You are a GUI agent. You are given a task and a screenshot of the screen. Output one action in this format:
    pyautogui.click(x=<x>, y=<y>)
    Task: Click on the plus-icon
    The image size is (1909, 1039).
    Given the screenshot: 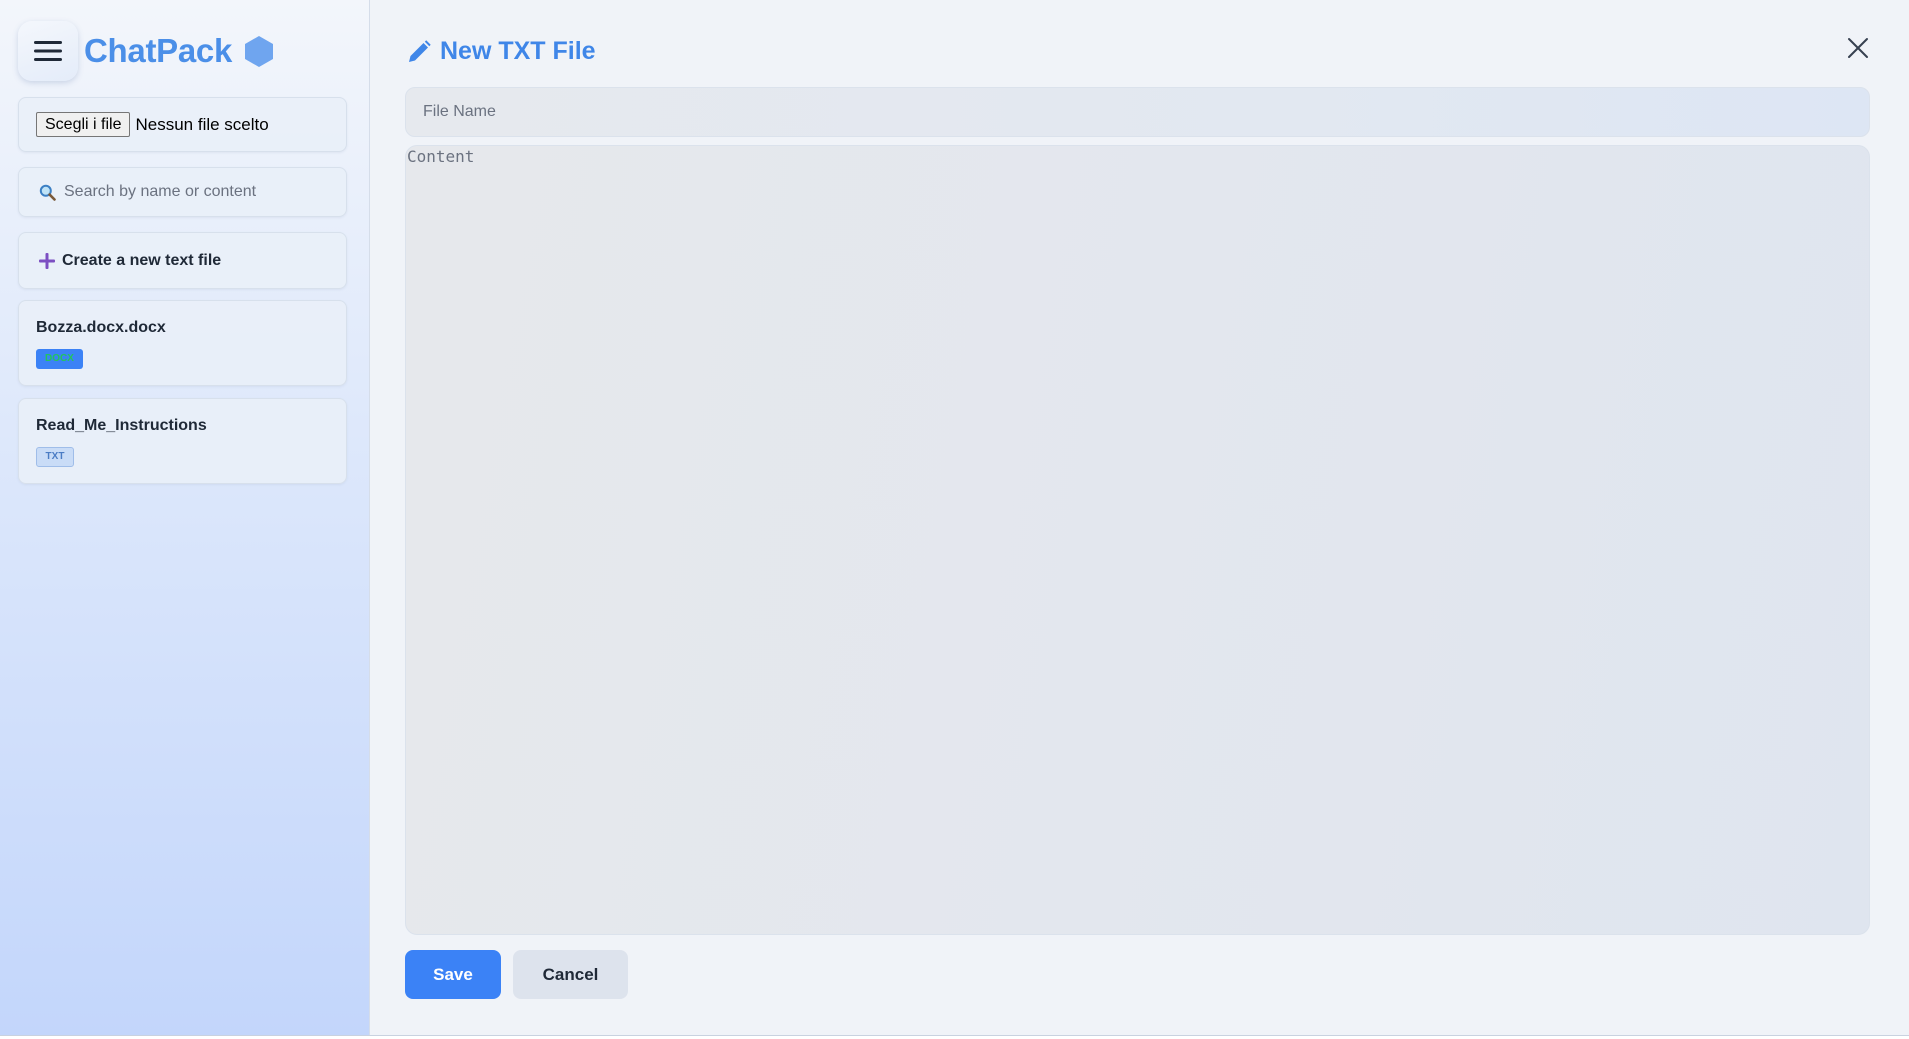 What is the action you would take?
    pyautogui.click(x=47, y=260)
    